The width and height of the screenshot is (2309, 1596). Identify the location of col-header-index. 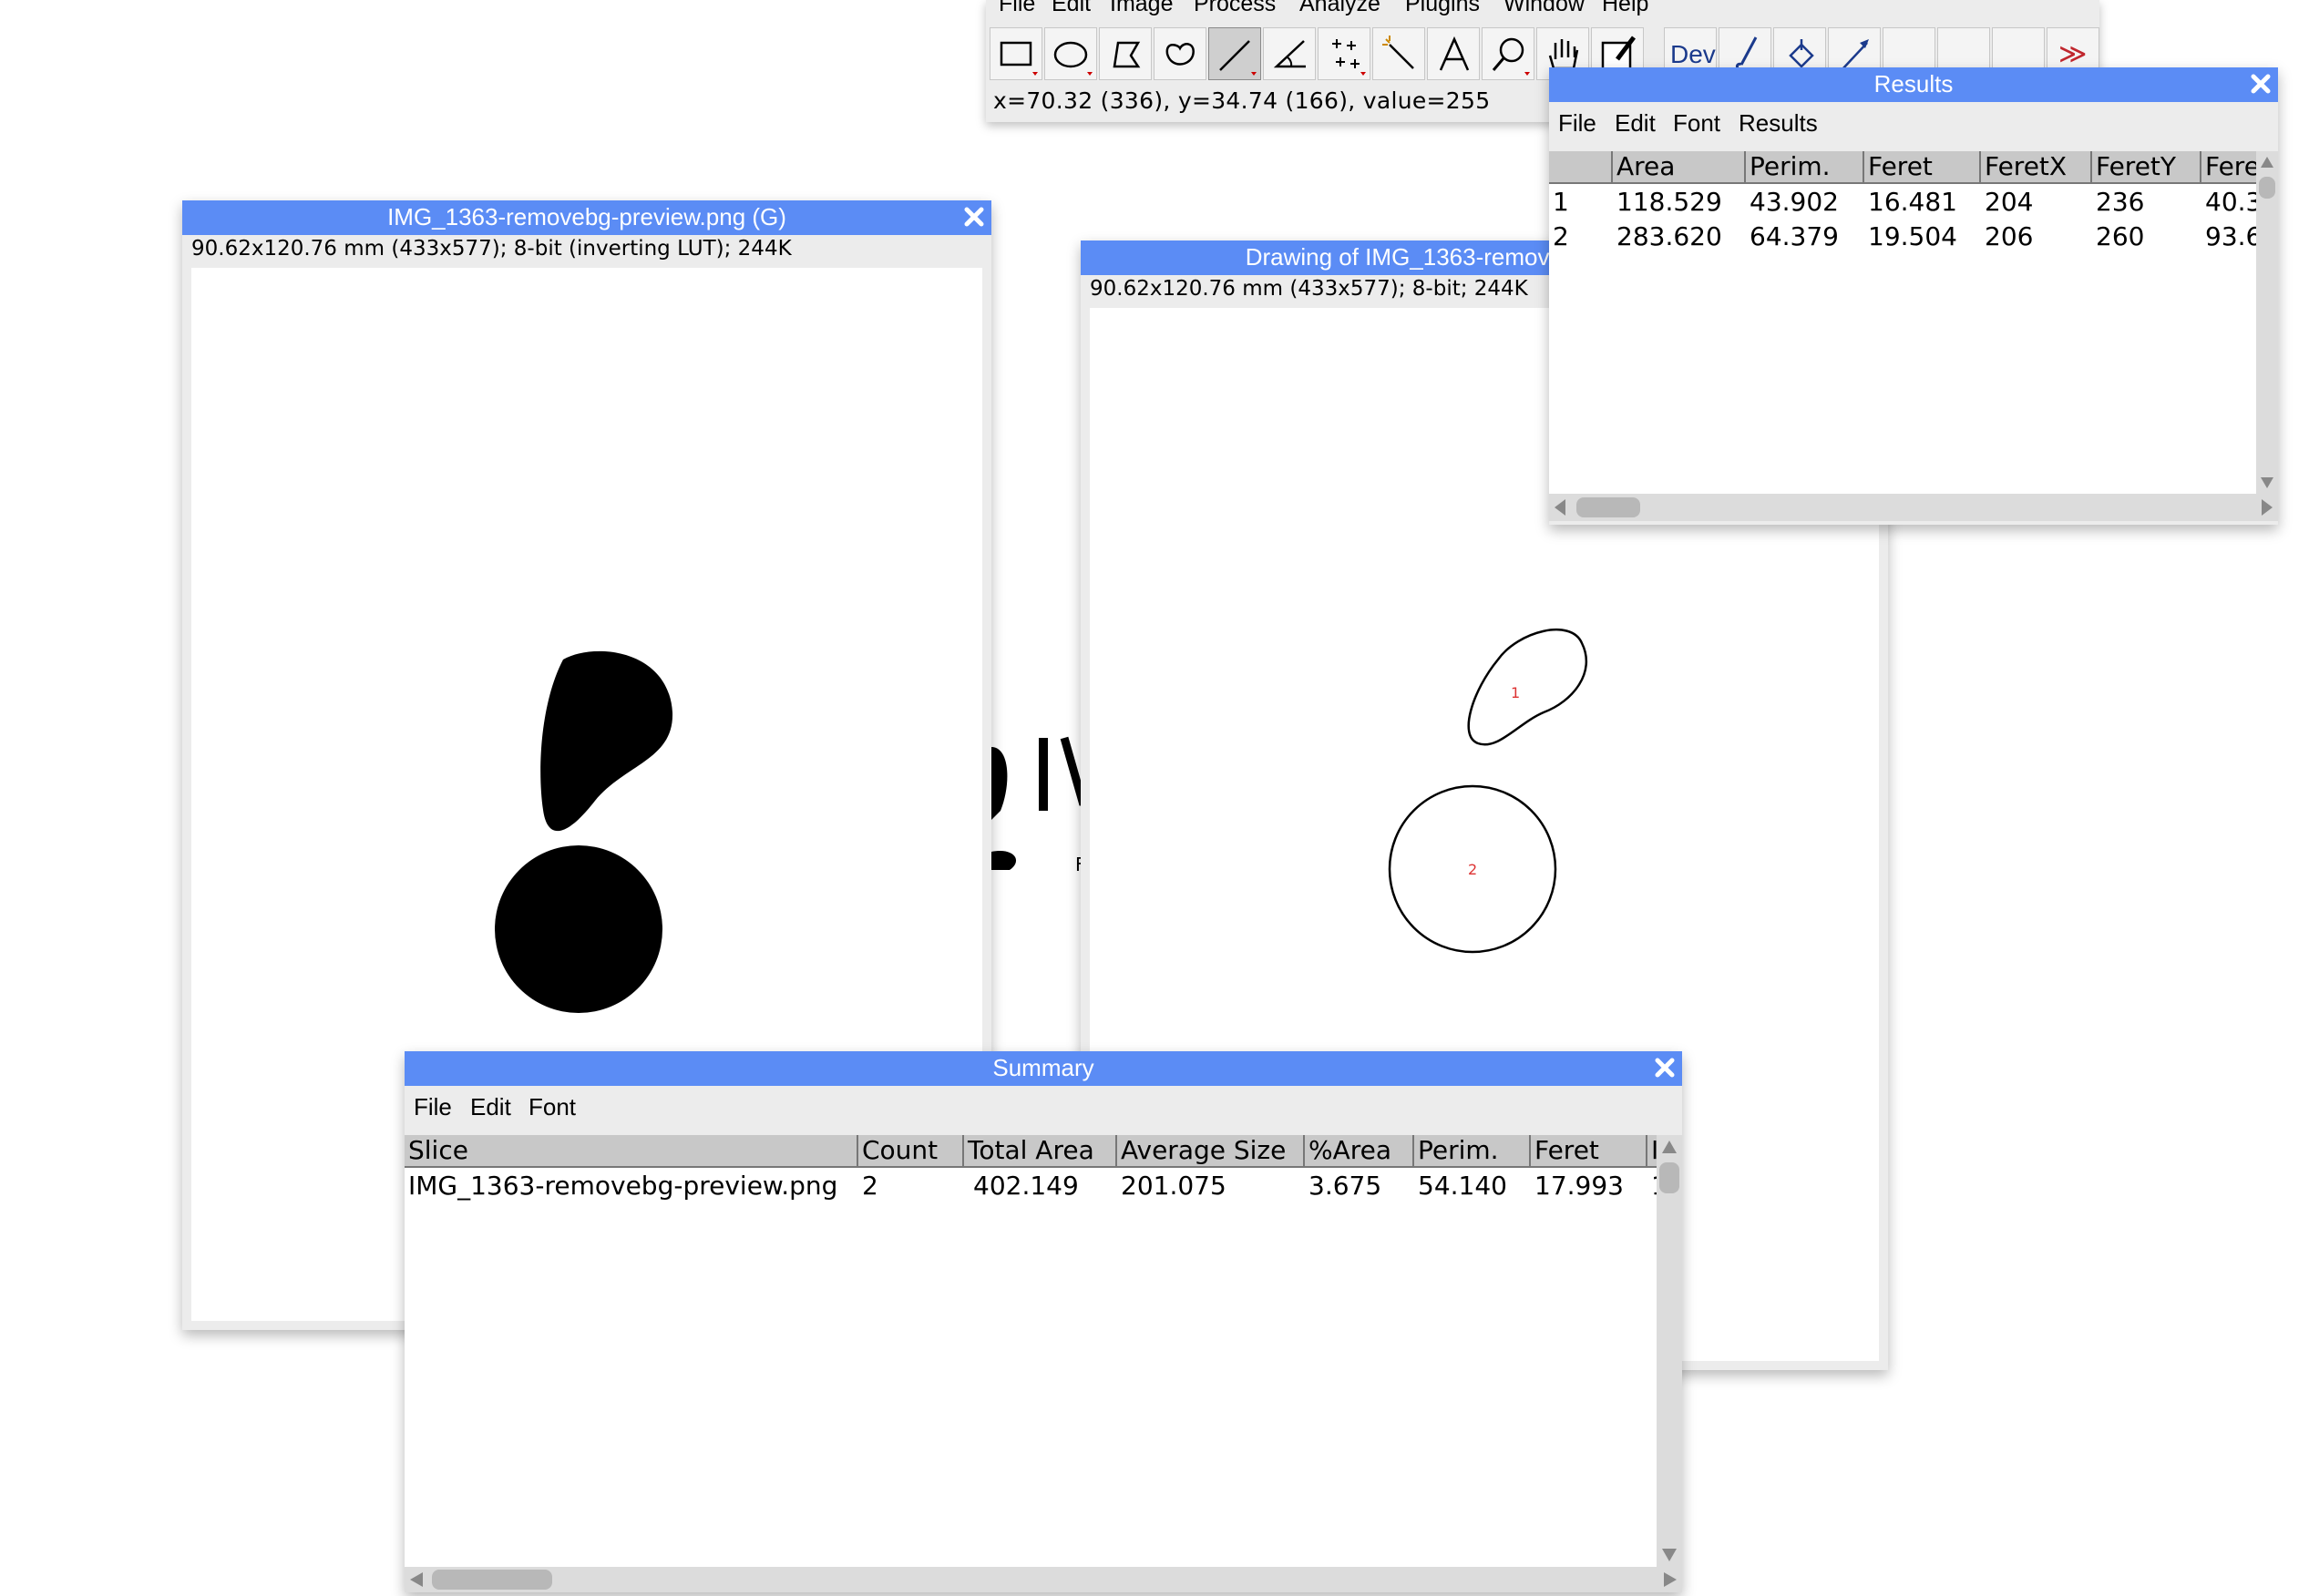
(1581, 167).